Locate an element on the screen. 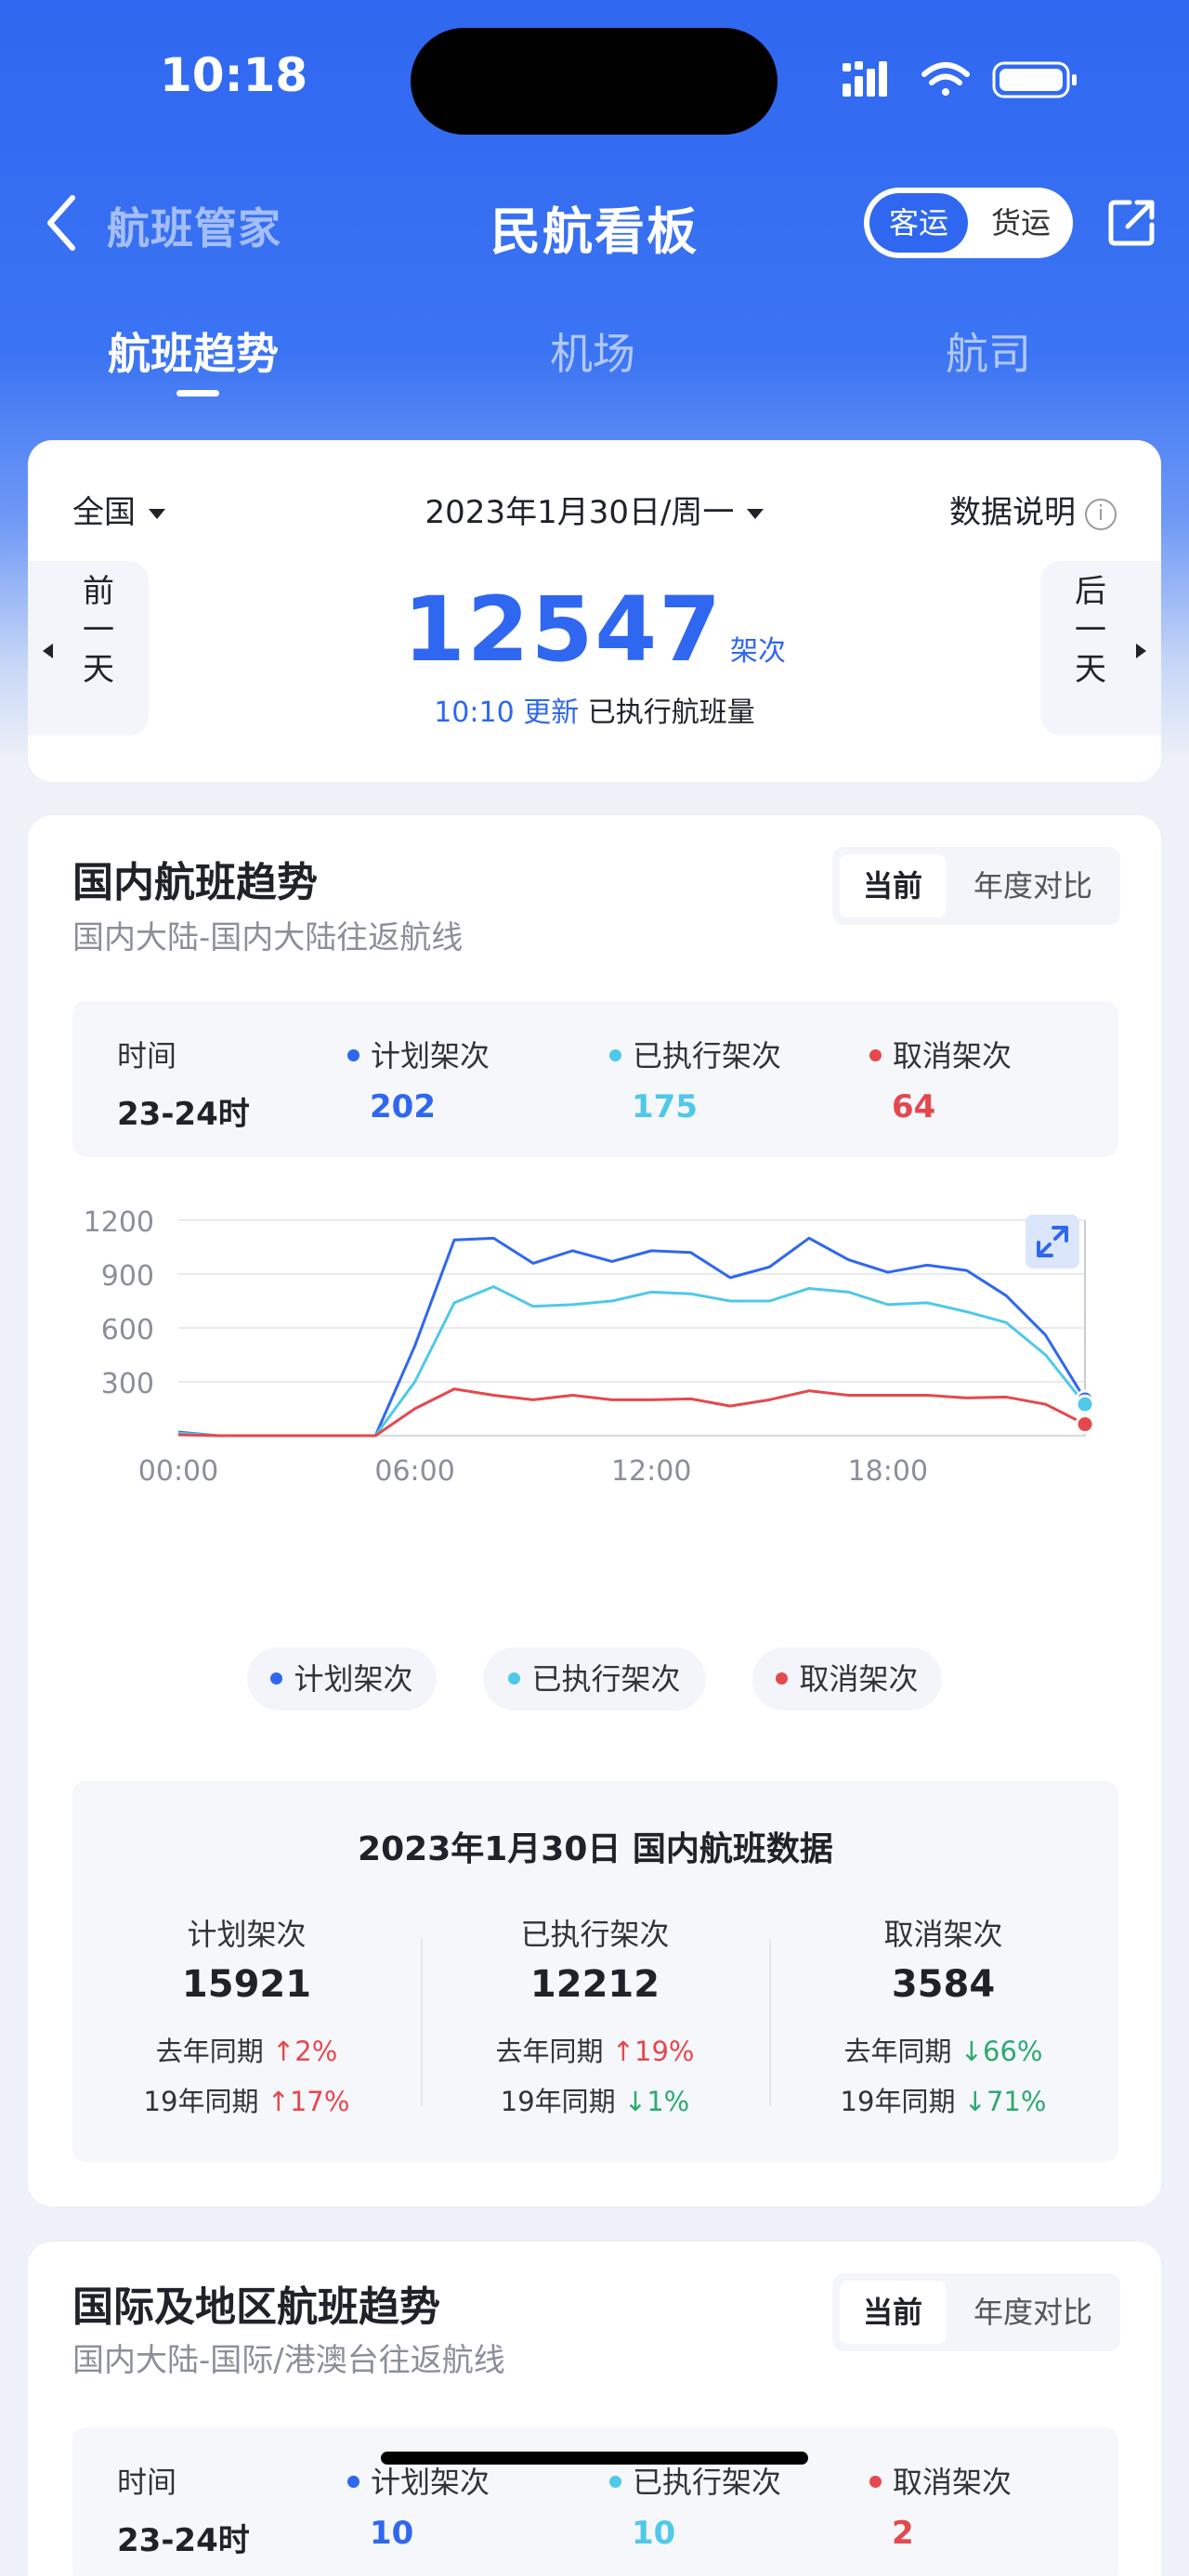 The height and width of the screenshot is (2576, 1189). home-indicator is located at coordinates (594, 2459).